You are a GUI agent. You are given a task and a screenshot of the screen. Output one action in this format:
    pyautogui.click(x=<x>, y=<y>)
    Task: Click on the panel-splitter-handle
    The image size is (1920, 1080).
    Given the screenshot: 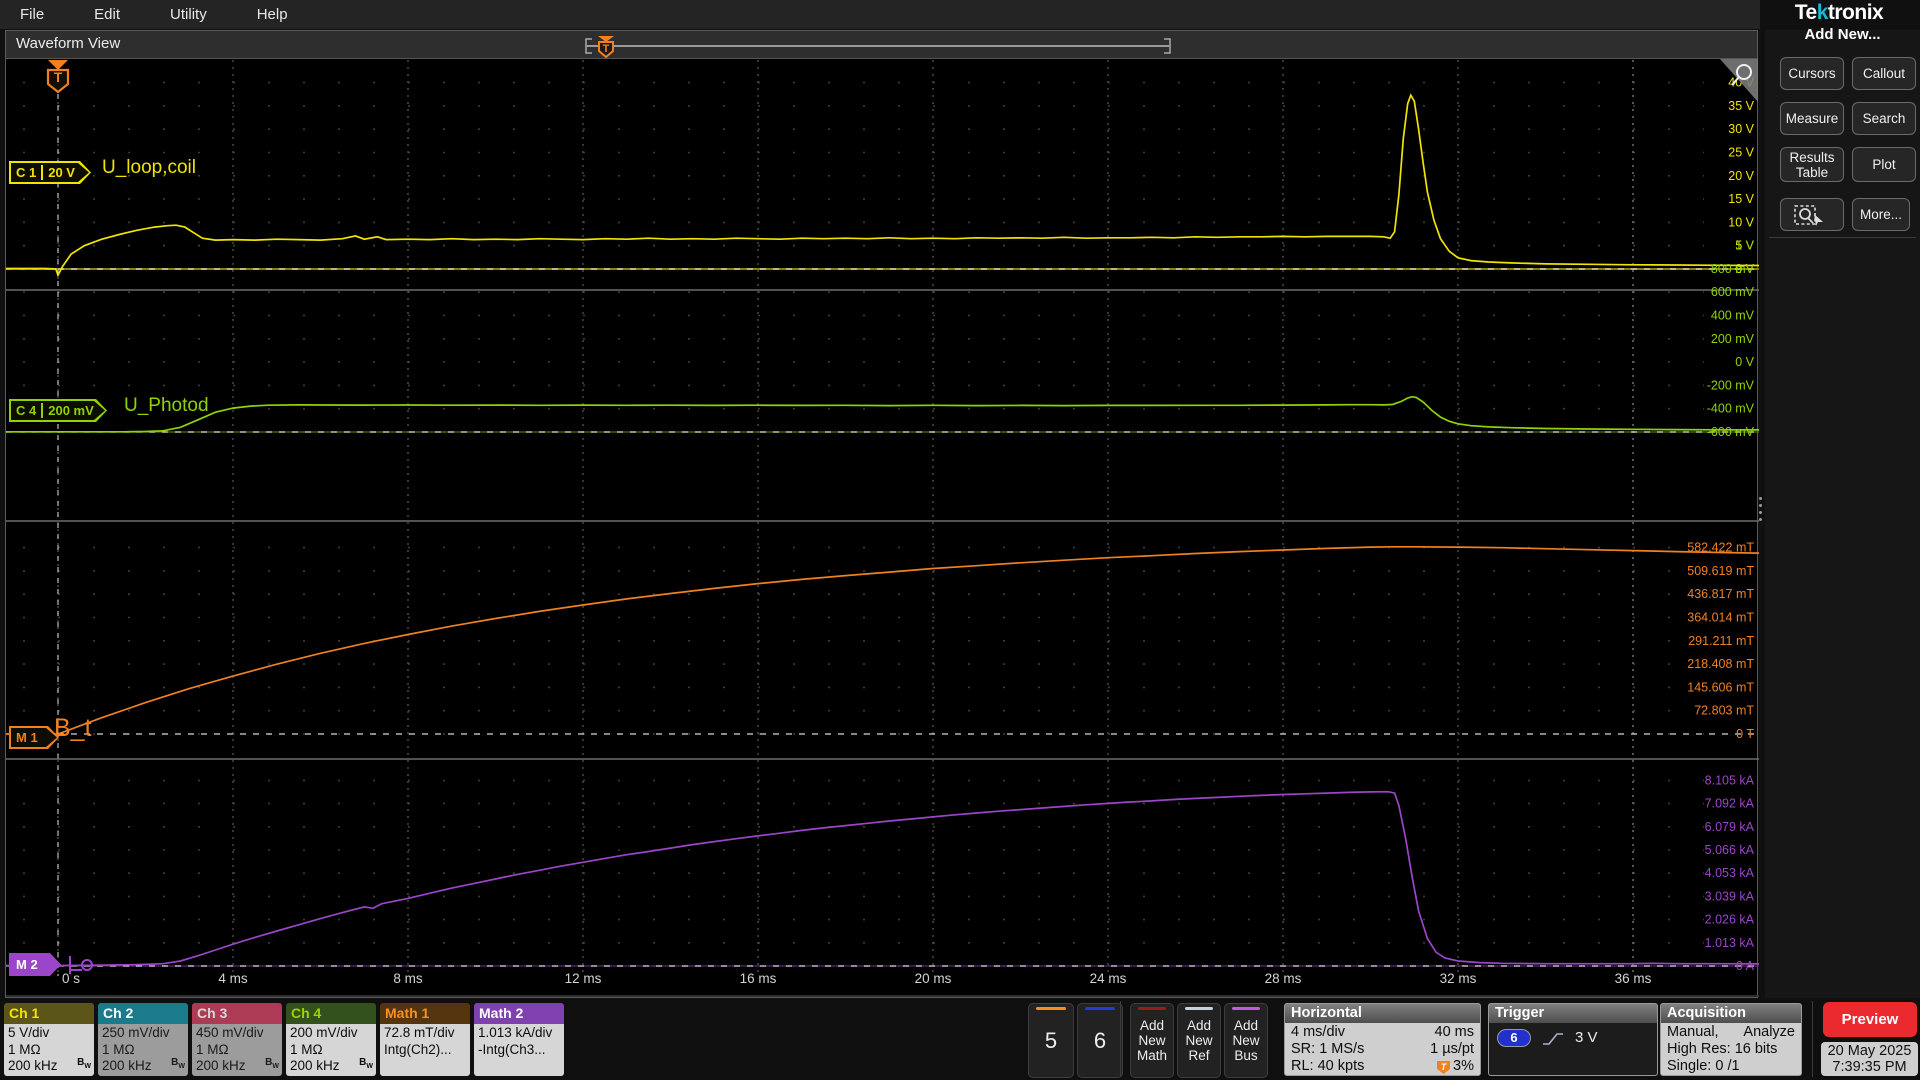 What is the action you would take?
    pyautogui.click(x=1760, y=509)
    